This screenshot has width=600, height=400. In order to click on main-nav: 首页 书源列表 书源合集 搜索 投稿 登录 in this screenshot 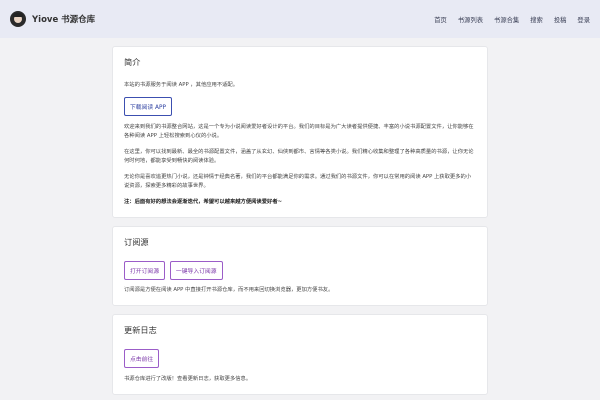, I will do `click(512, 19)`.